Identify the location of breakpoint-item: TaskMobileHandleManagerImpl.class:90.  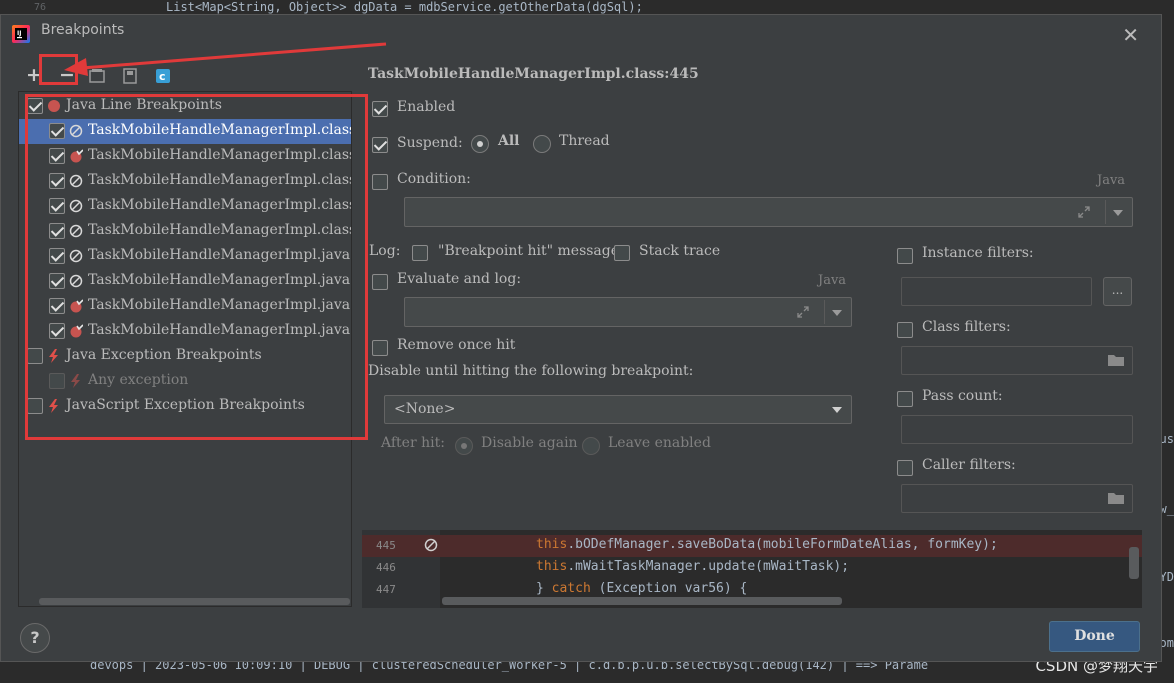
(185, 206).